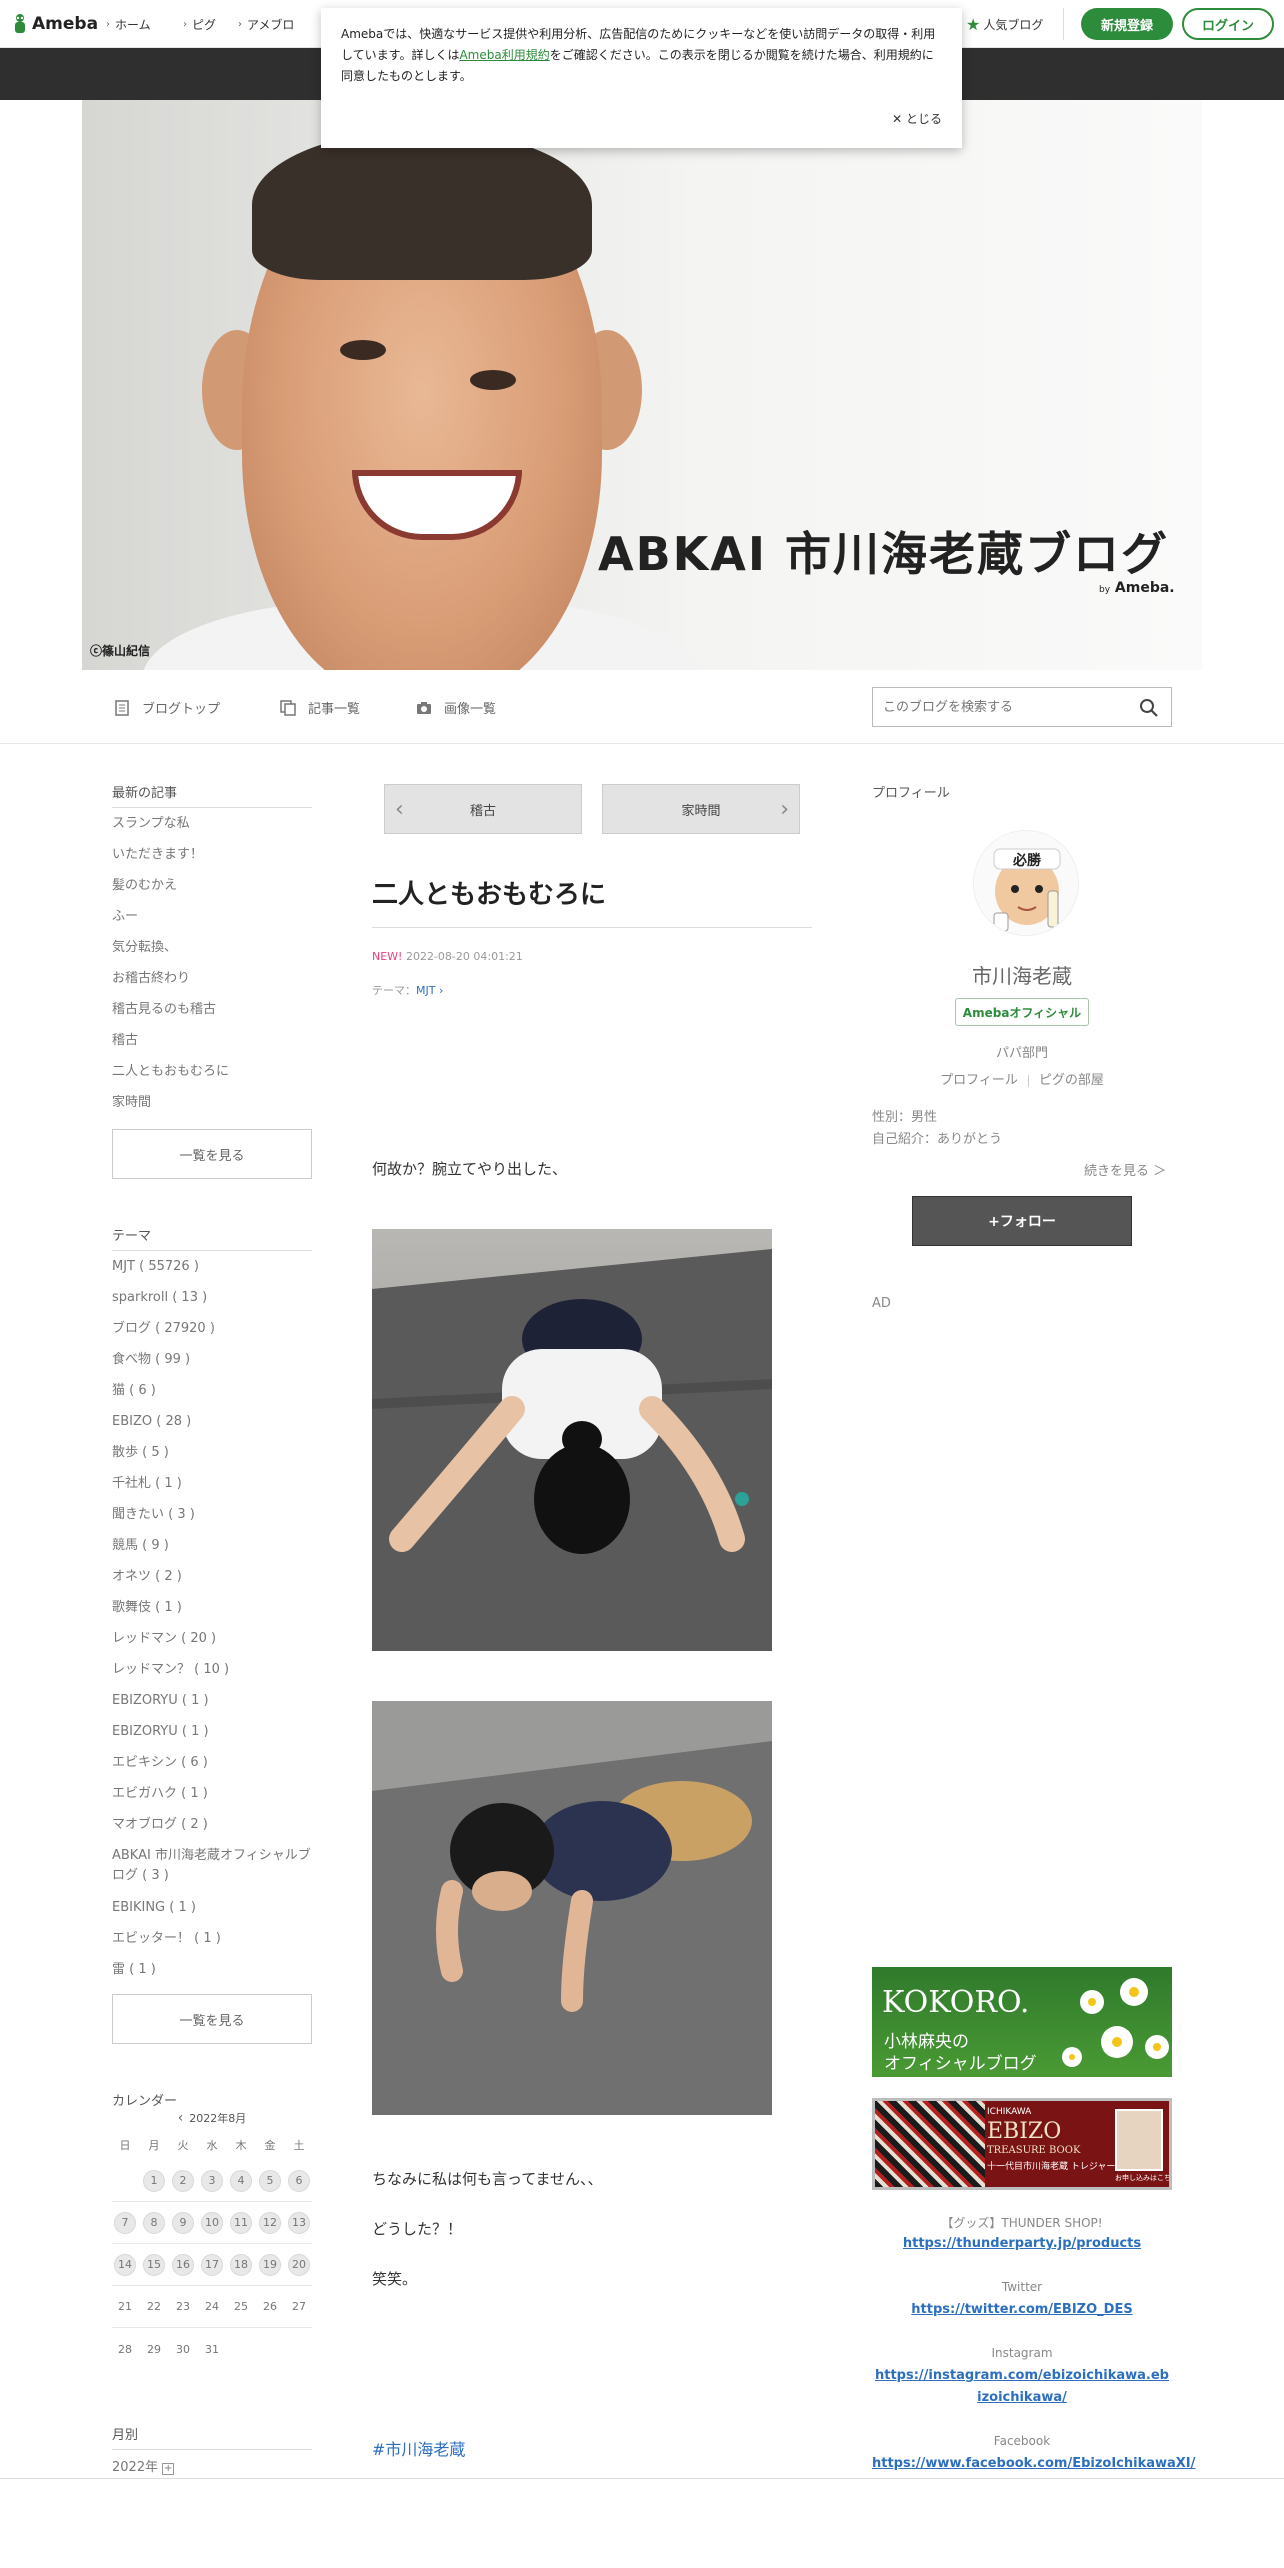 This screenshot has width=1284, height=2568. Describe the element at coordinates (241, 2222) in the screenshot. I see `calendar-day: 11` at that location.